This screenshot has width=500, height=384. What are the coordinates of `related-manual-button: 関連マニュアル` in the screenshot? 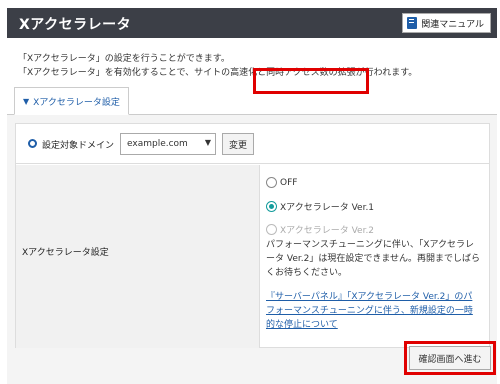 It's located at (446, 23).